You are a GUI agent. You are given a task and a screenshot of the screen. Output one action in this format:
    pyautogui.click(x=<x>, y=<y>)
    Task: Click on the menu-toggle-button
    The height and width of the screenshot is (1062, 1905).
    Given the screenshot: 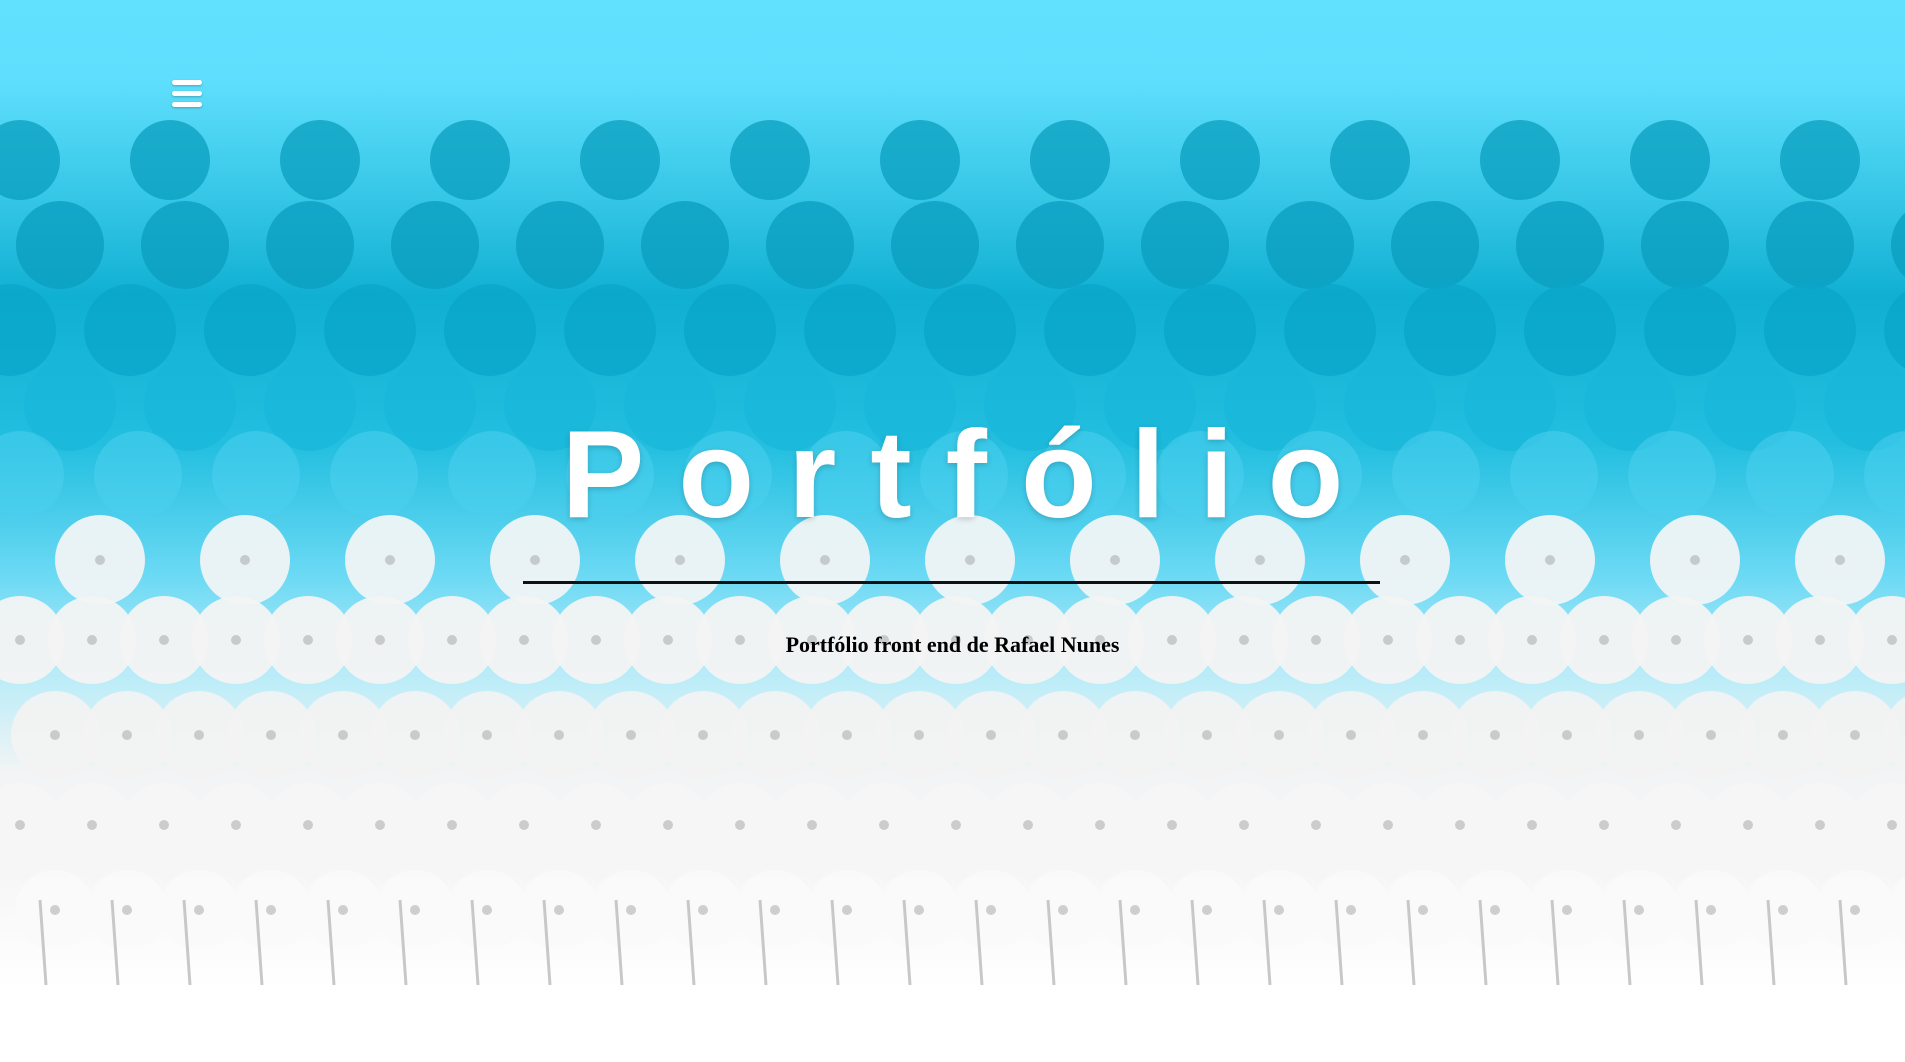 What is the action you would take?
    pyautogui.click(x=190, y=93)
    